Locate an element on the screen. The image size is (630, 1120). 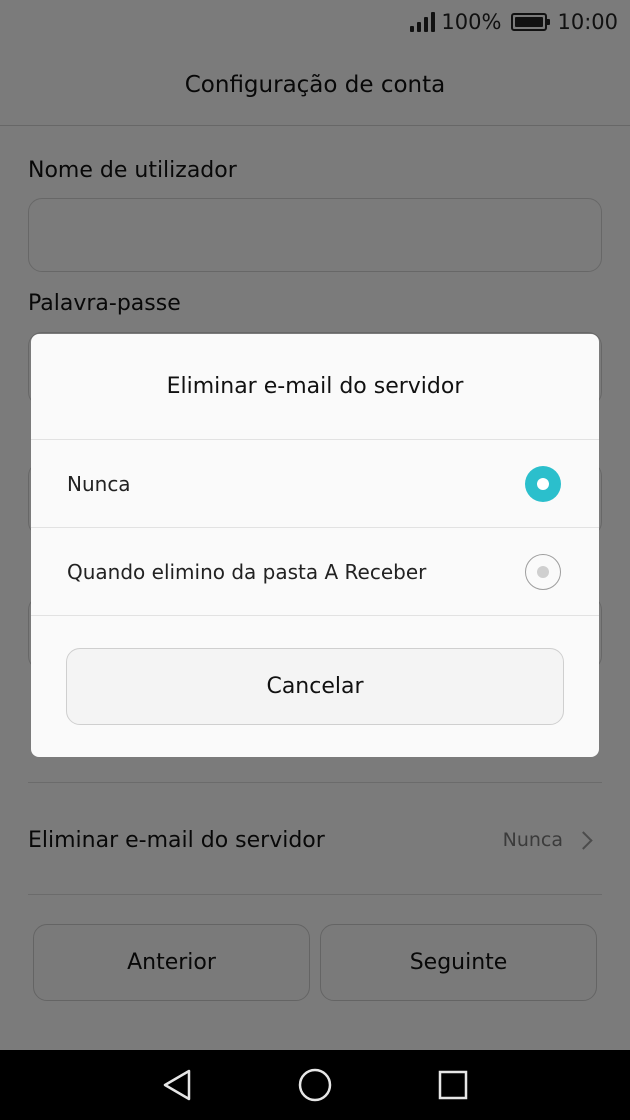
dialog-title: Eliminar e-mail do servidor is located at coordinates (315, 387).